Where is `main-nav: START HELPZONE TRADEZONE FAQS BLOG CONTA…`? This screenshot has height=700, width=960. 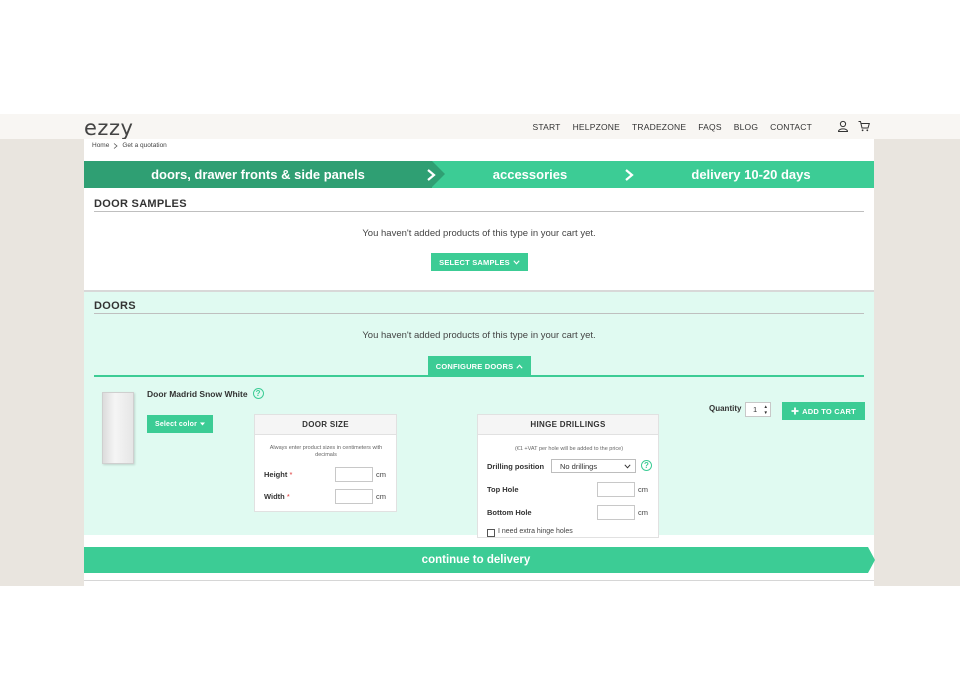
main-nav: START HELPZONE TRADEZONE FAQS BLOG CONTA… is located at coordinates (673, 127).